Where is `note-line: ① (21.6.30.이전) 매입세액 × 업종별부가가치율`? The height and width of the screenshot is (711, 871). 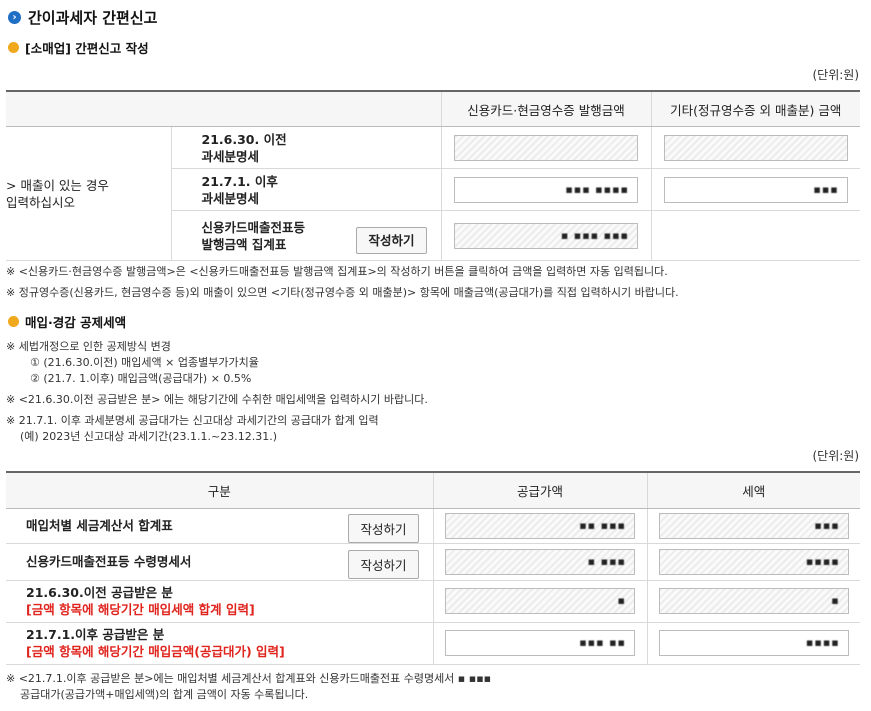 note-line: ① (21.6.30.이전) 매입세액 × 업종별부가가치율 is located at coordinates (144, 362).